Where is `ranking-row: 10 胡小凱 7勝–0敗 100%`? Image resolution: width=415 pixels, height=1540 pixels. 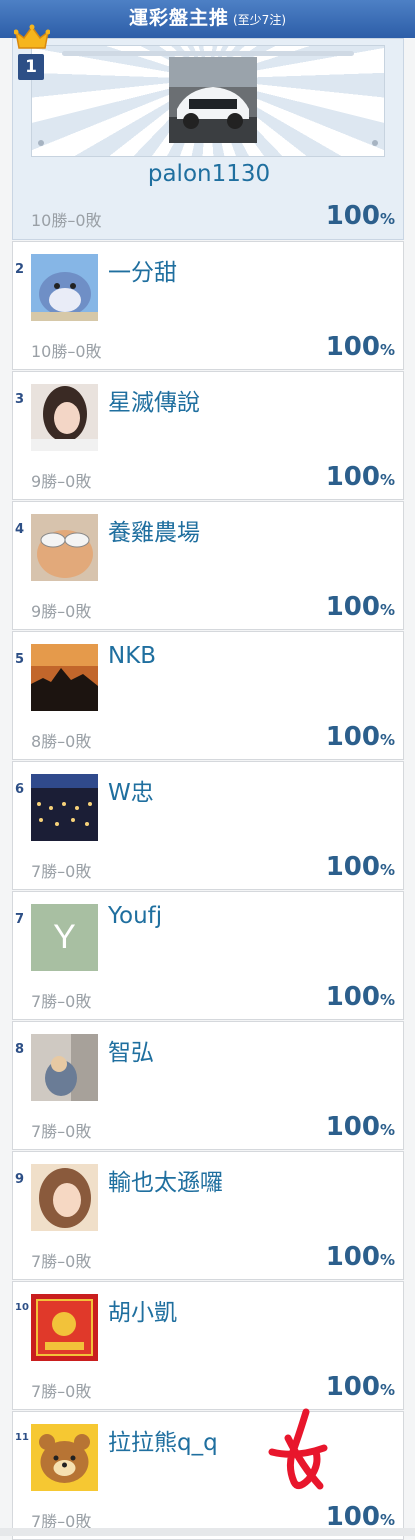
ranking-row: 10 胡小凱 7勝–0敗 100% is located at coordinates (208, 1345).